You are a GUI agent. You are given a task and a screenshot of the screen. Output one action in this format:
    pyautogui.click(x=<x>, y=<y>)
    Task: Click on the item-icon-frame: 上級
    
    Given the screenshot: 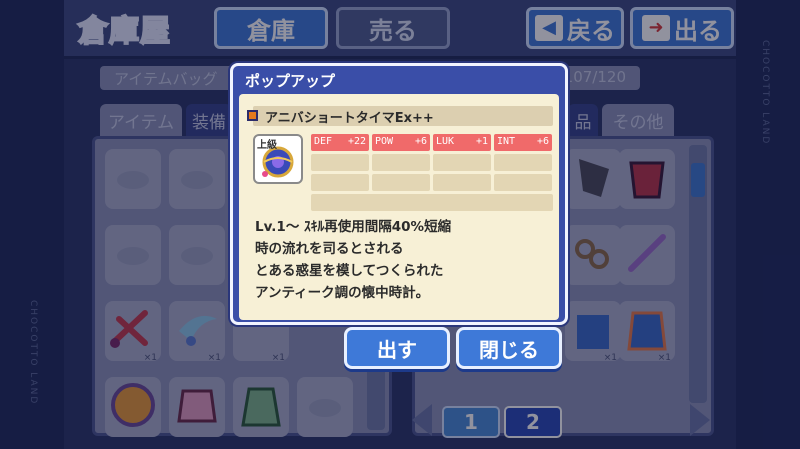 What is the action you would take?
    pyautogui.click(x=278, y=159)
    